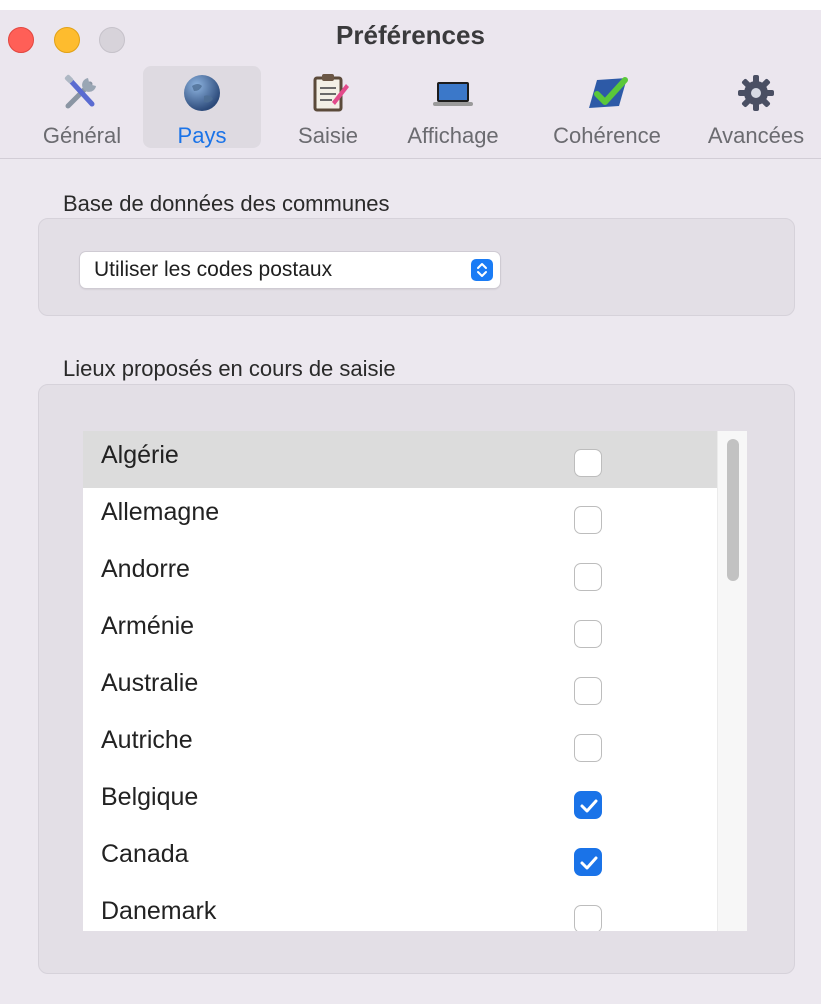 The height and width of the screenshot is (1004, 821). Describe the element at coordinates (453, 94) in the screenshot. I see `laptop-icon` at that location.